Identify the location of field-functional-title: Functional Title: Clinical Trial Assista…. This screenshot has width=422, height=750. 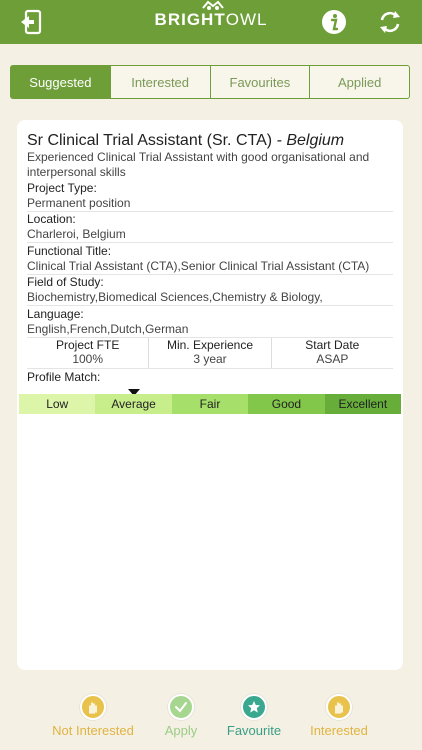
(210, 259).